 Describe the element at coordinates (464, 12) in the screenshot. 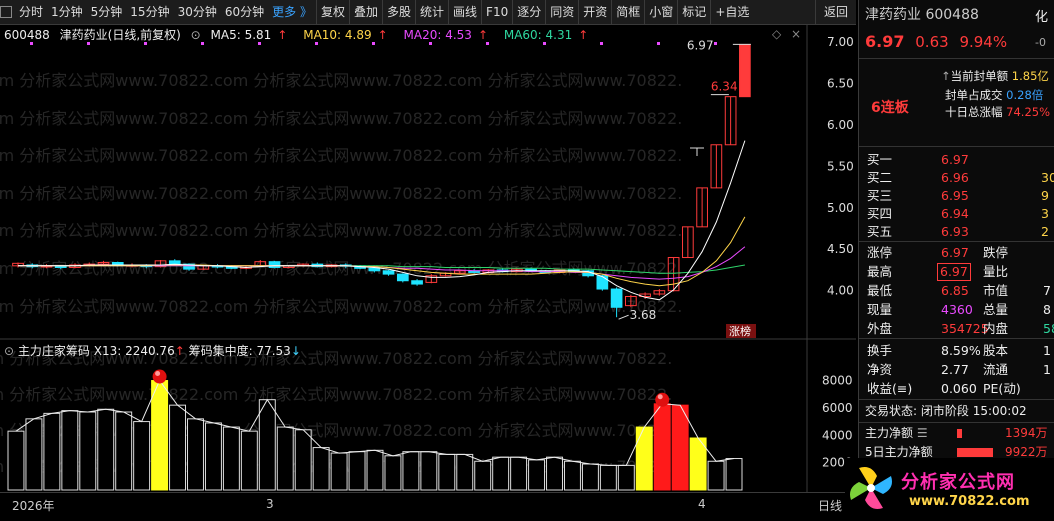

I see `toolbar-item: 画线` at that location.